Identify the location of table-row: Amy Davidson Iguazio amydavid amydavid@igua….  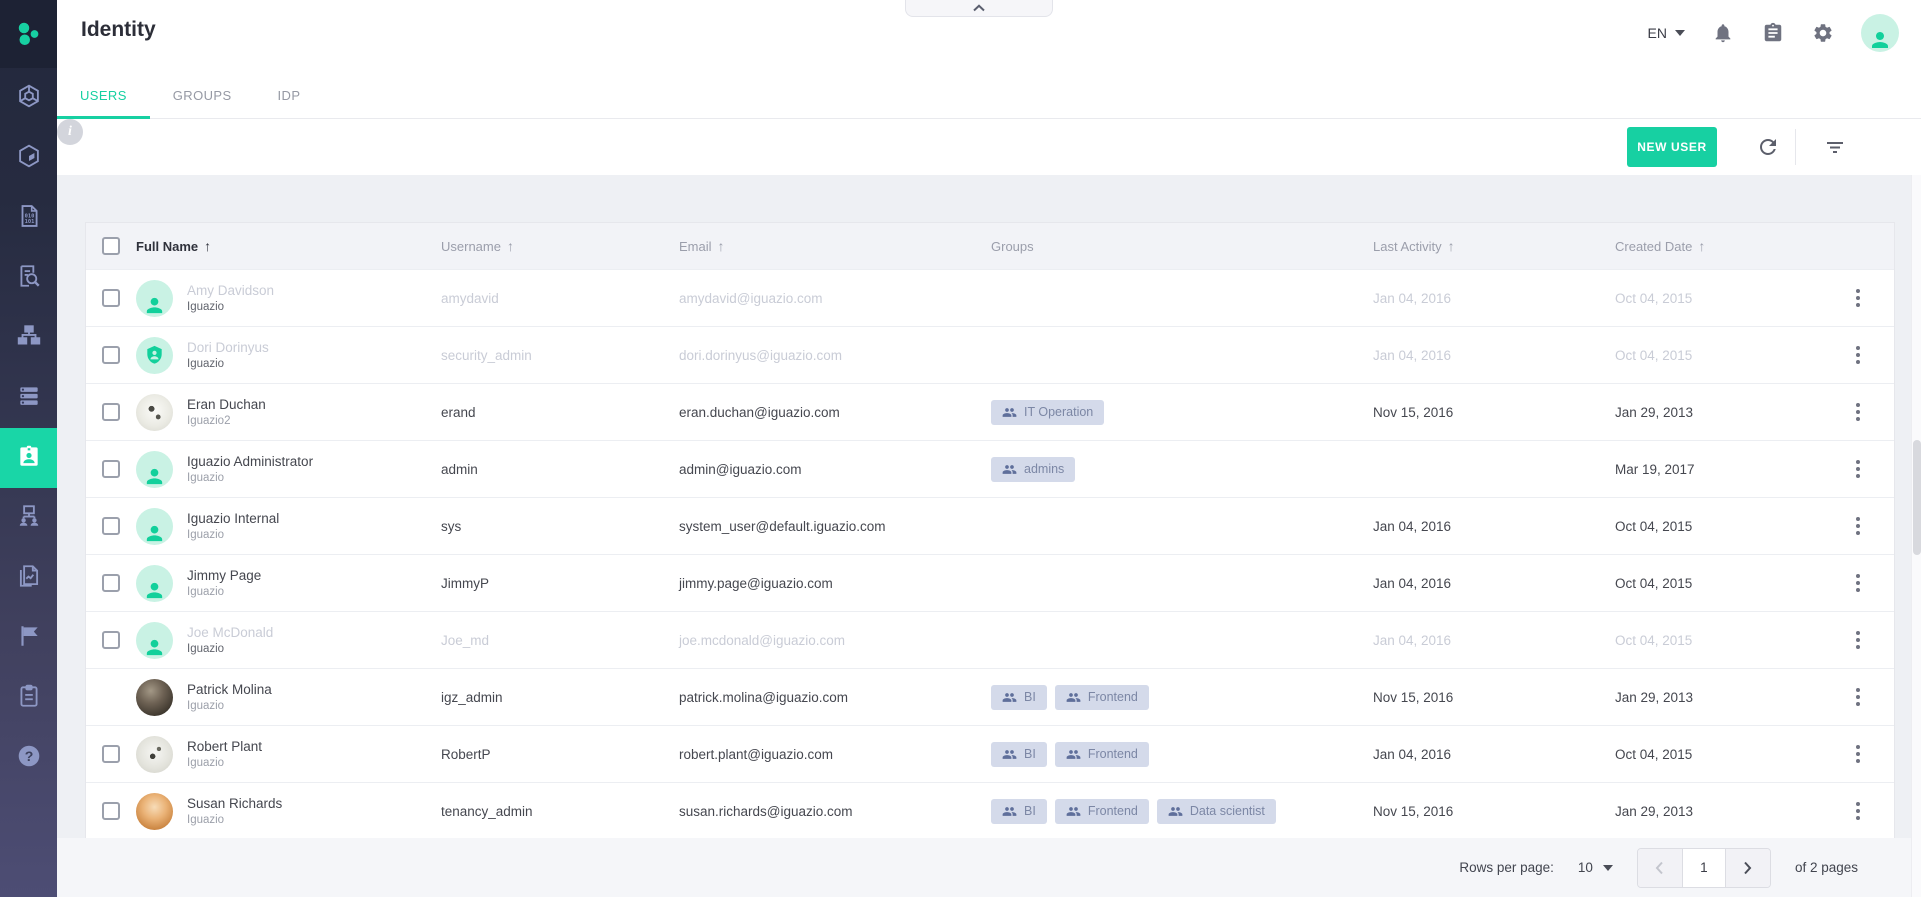
(990, 297).